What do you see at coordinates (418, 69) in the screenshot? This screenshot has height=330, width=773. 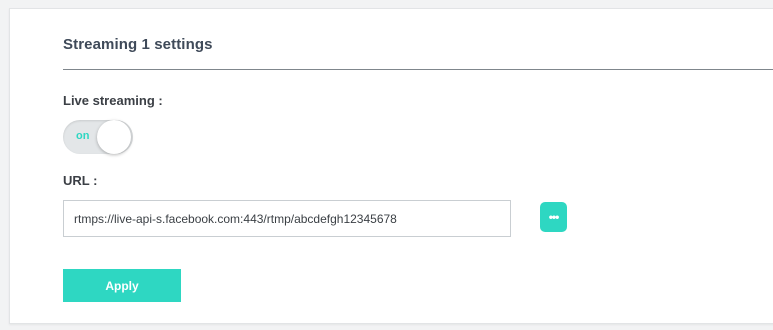 I see `section-divider` at bounding box center [418, 69].